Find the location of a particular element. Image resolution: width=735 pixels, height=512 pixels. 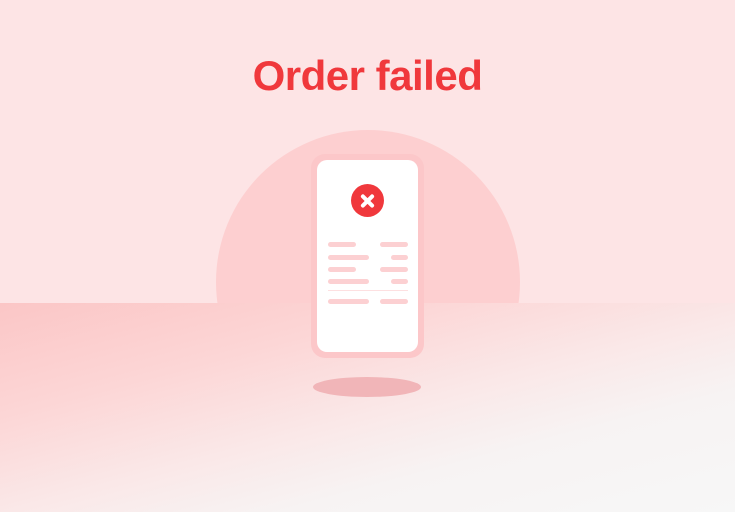

phone-illustration is located at coordinates (367, 256).